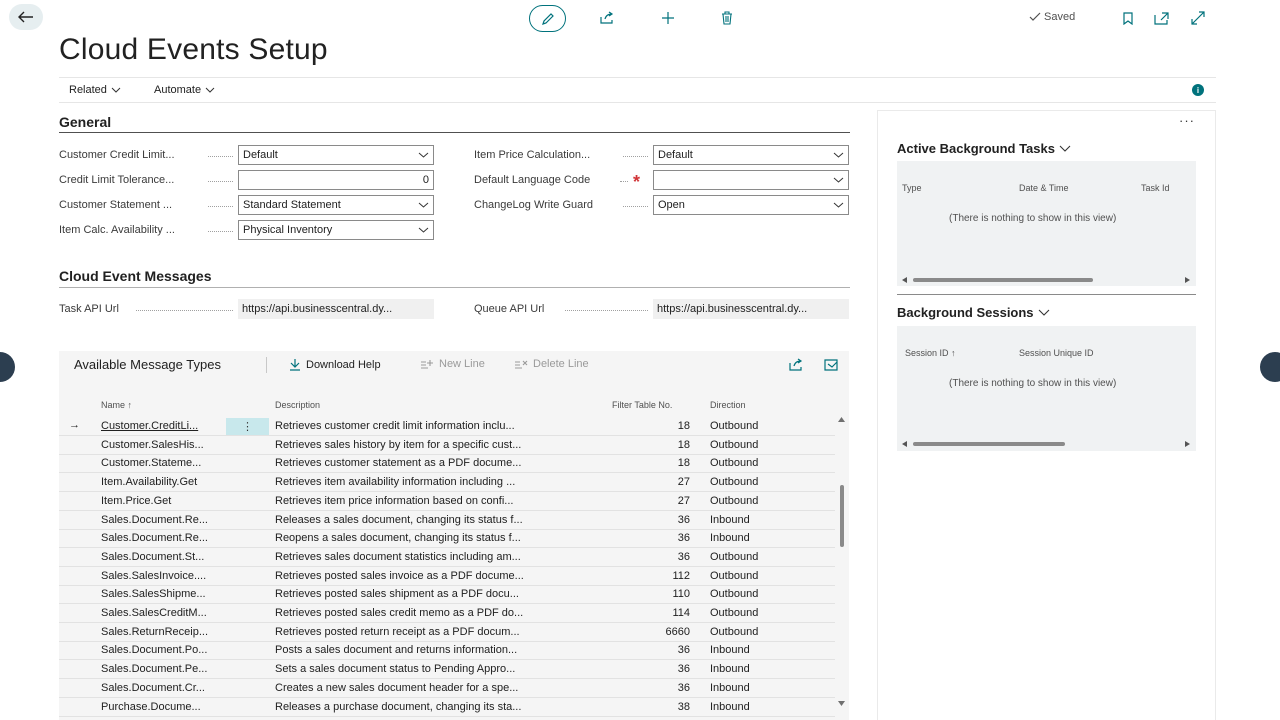  I want to click on action-bar: Related Automate i, so click(637, 90).